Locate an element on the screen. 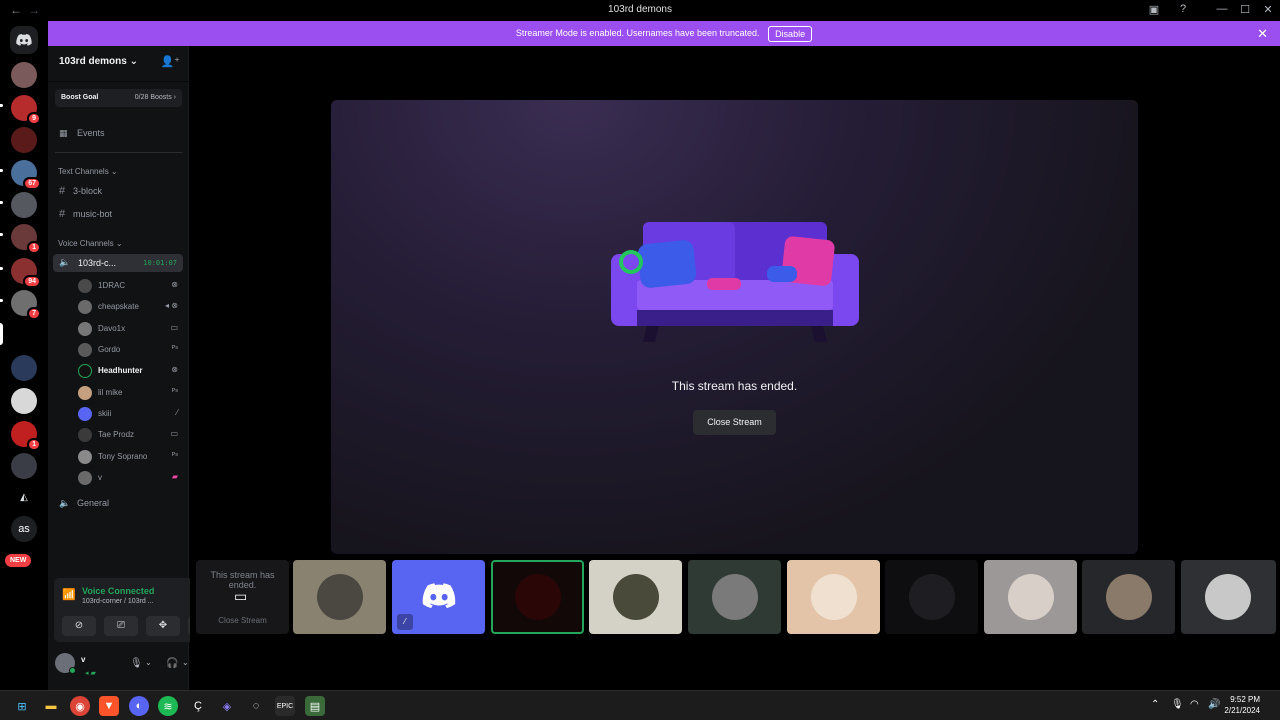 Image resolution: width=1280 pixels, height=720 pixels. file-explorer-icon: ▬ is located at coordinates (51, 706).